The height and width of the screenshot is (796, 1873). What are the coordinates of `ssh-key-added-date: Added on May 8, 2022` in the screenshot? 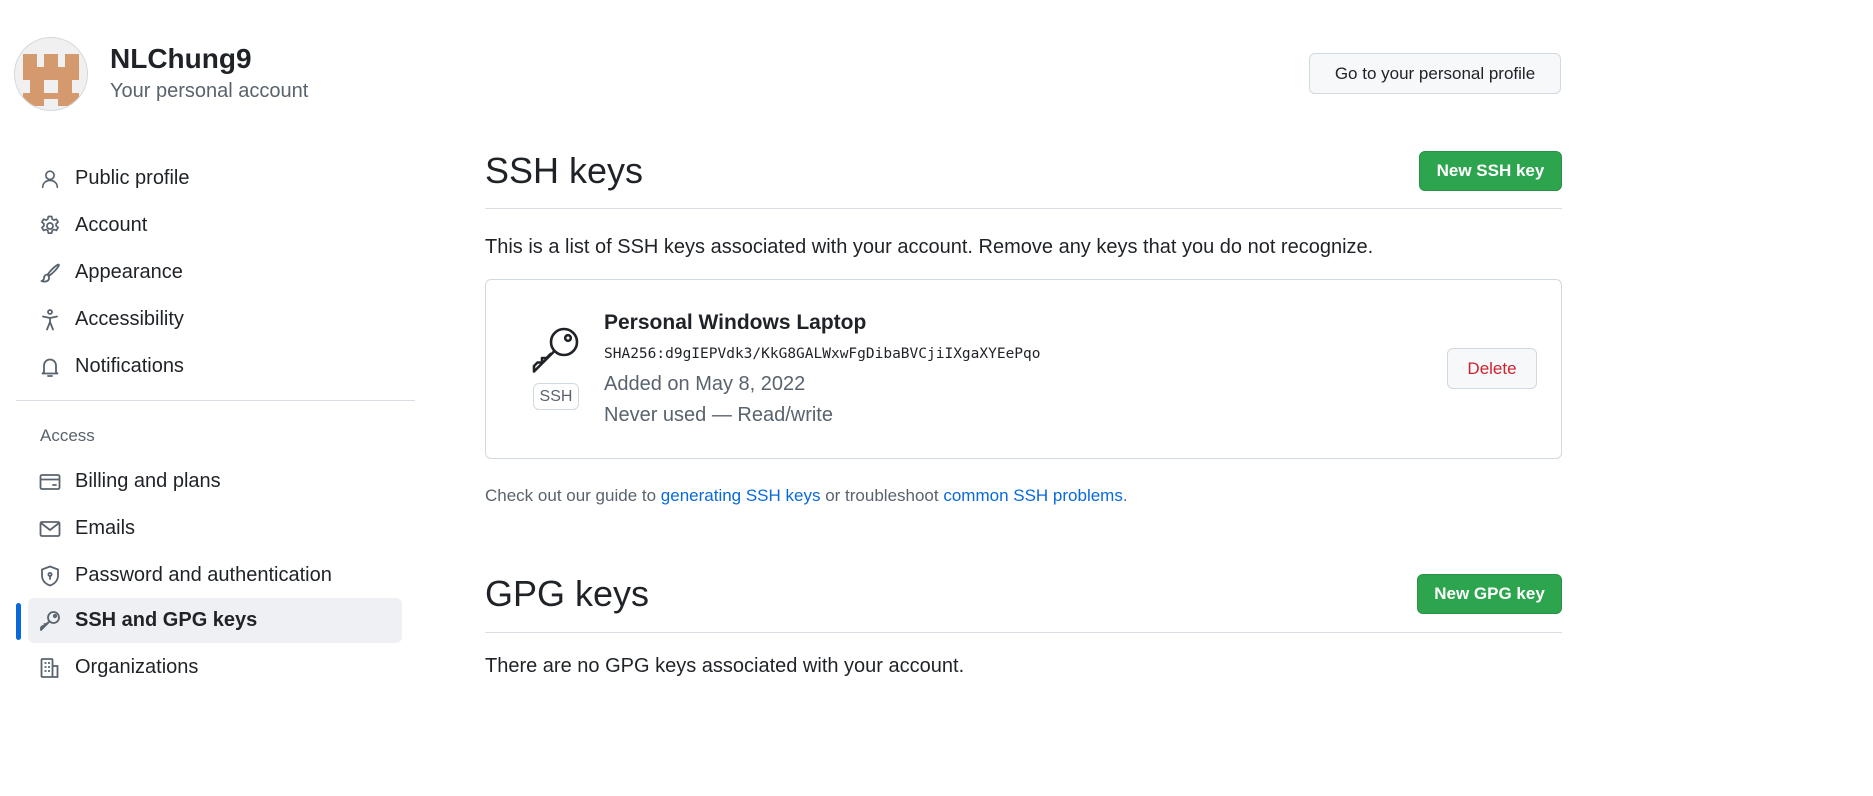 It's located at (705, 384).